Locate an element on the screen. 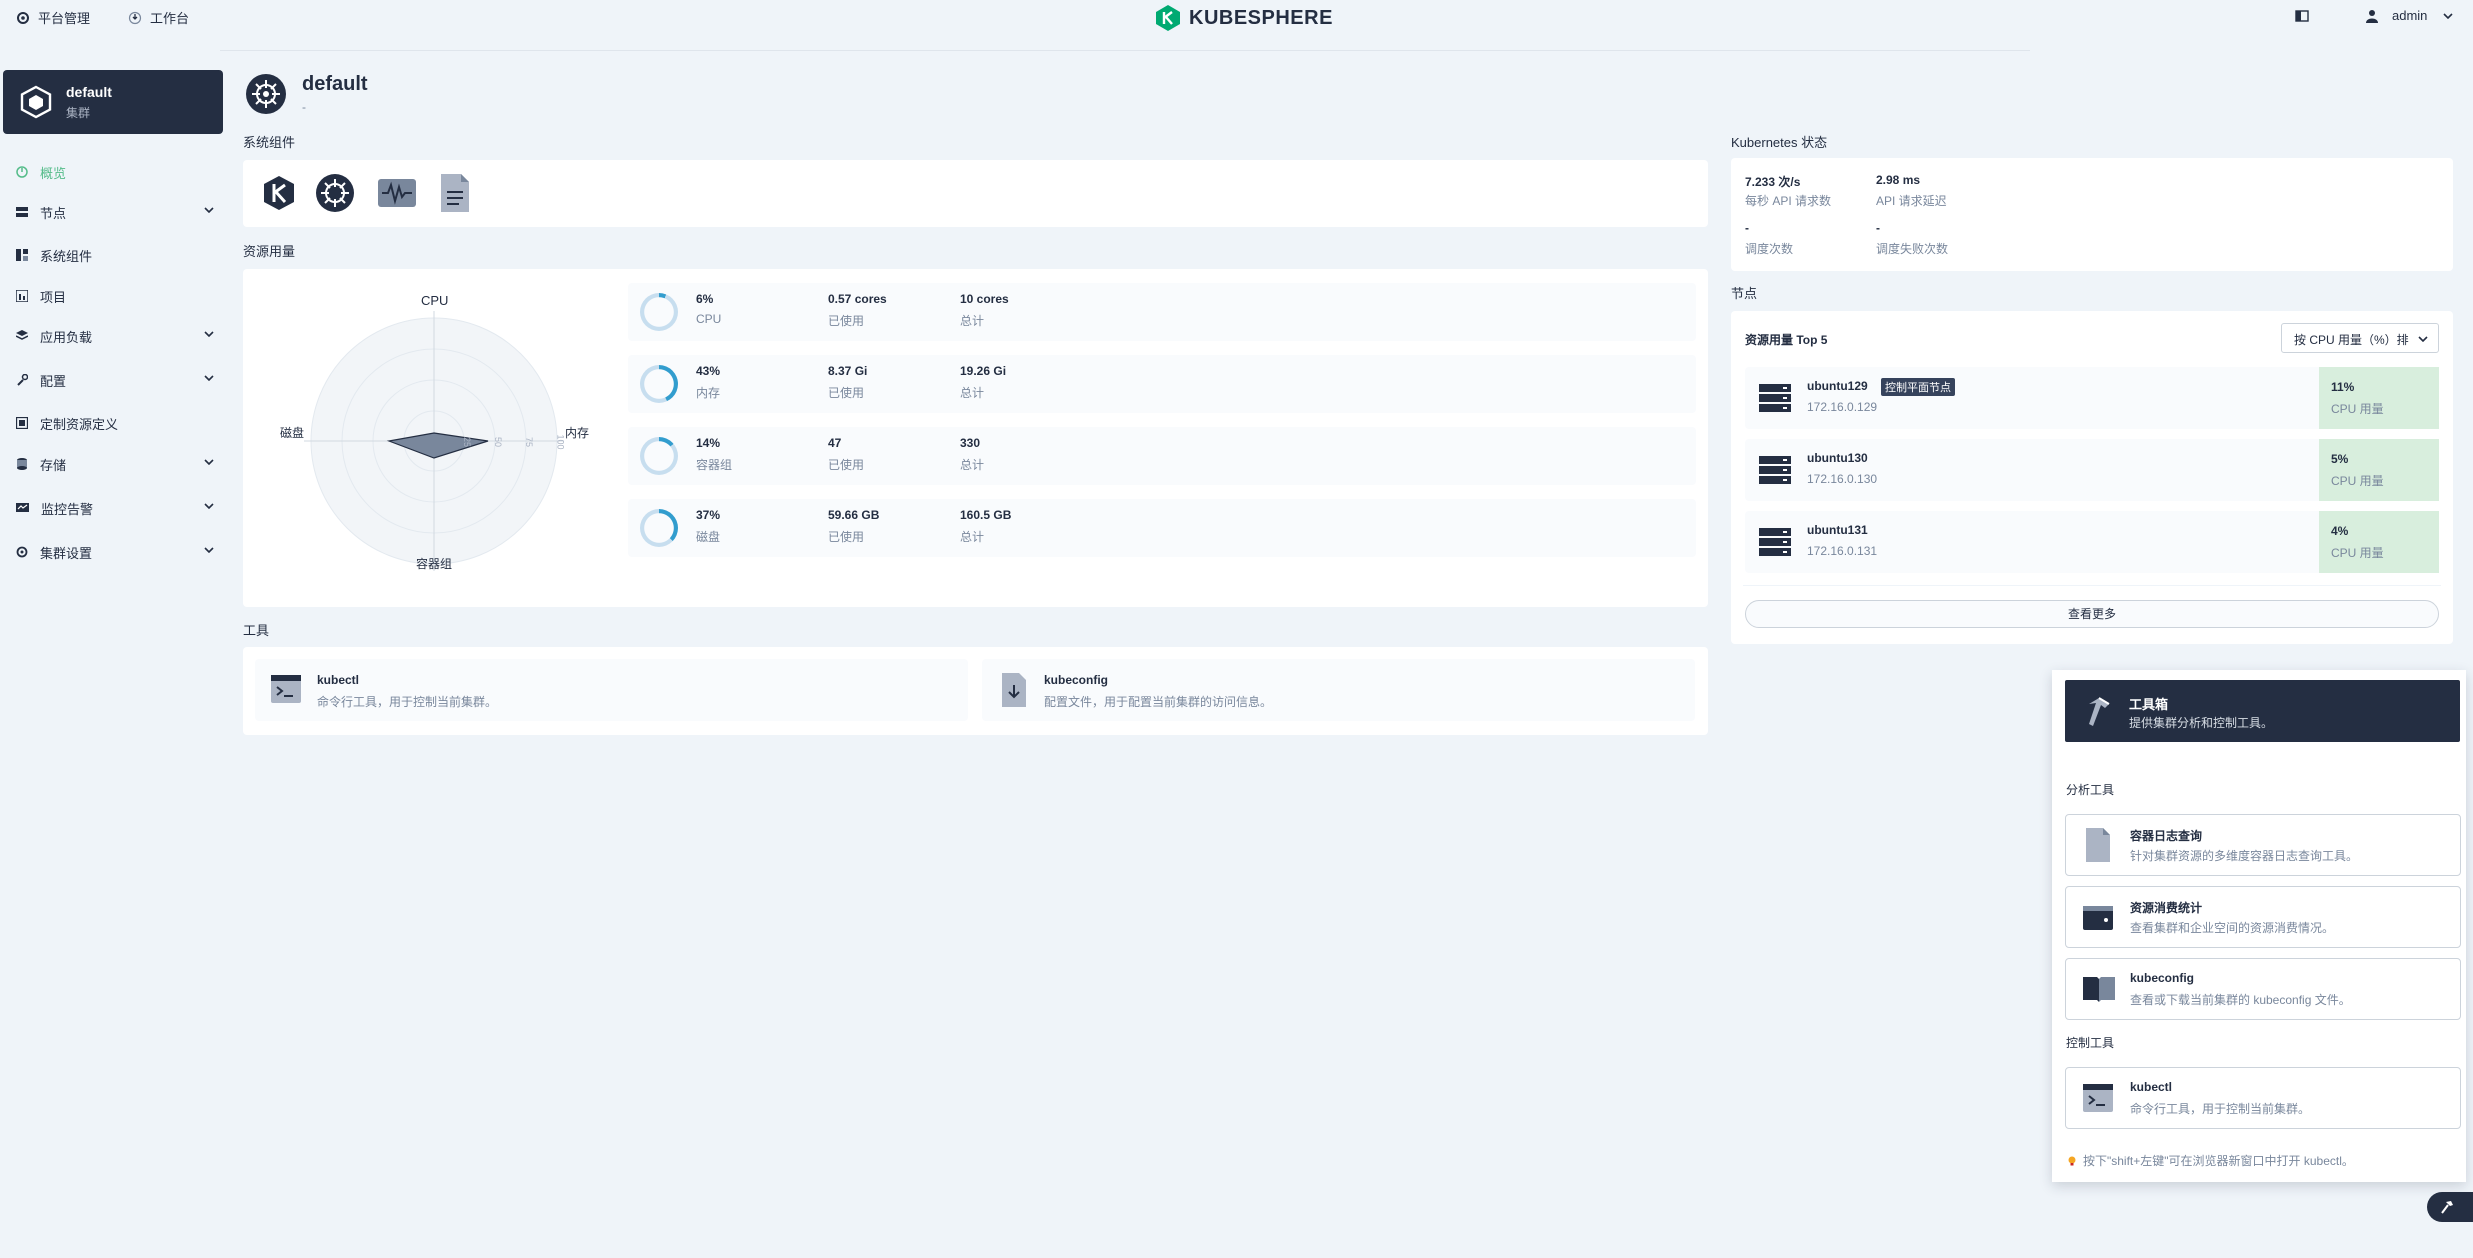 This screenshot has width=2473, height=1258. sidebar-item-config: 配置 is located at coordinates (115, 380).